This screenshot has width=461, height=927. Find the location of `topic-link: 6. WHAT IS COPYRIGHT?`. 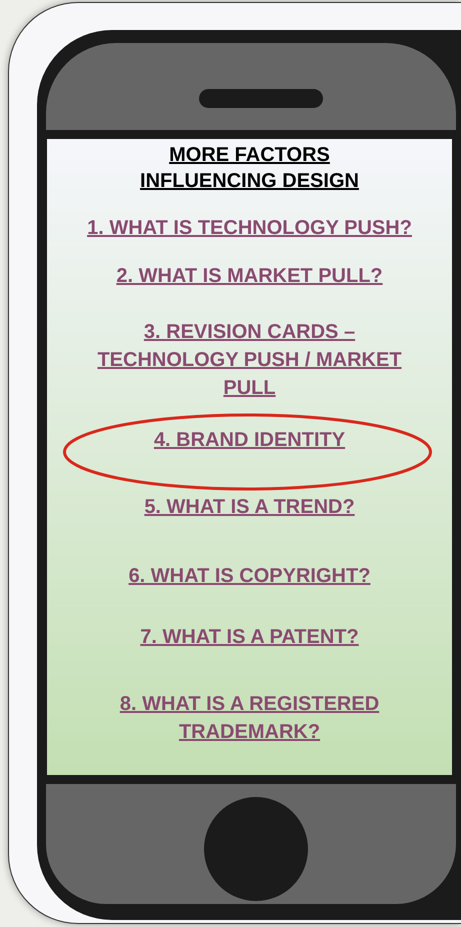

topic-link: 6. WHAT IS COPYRIGHT? is located at coordinates (249, 576).